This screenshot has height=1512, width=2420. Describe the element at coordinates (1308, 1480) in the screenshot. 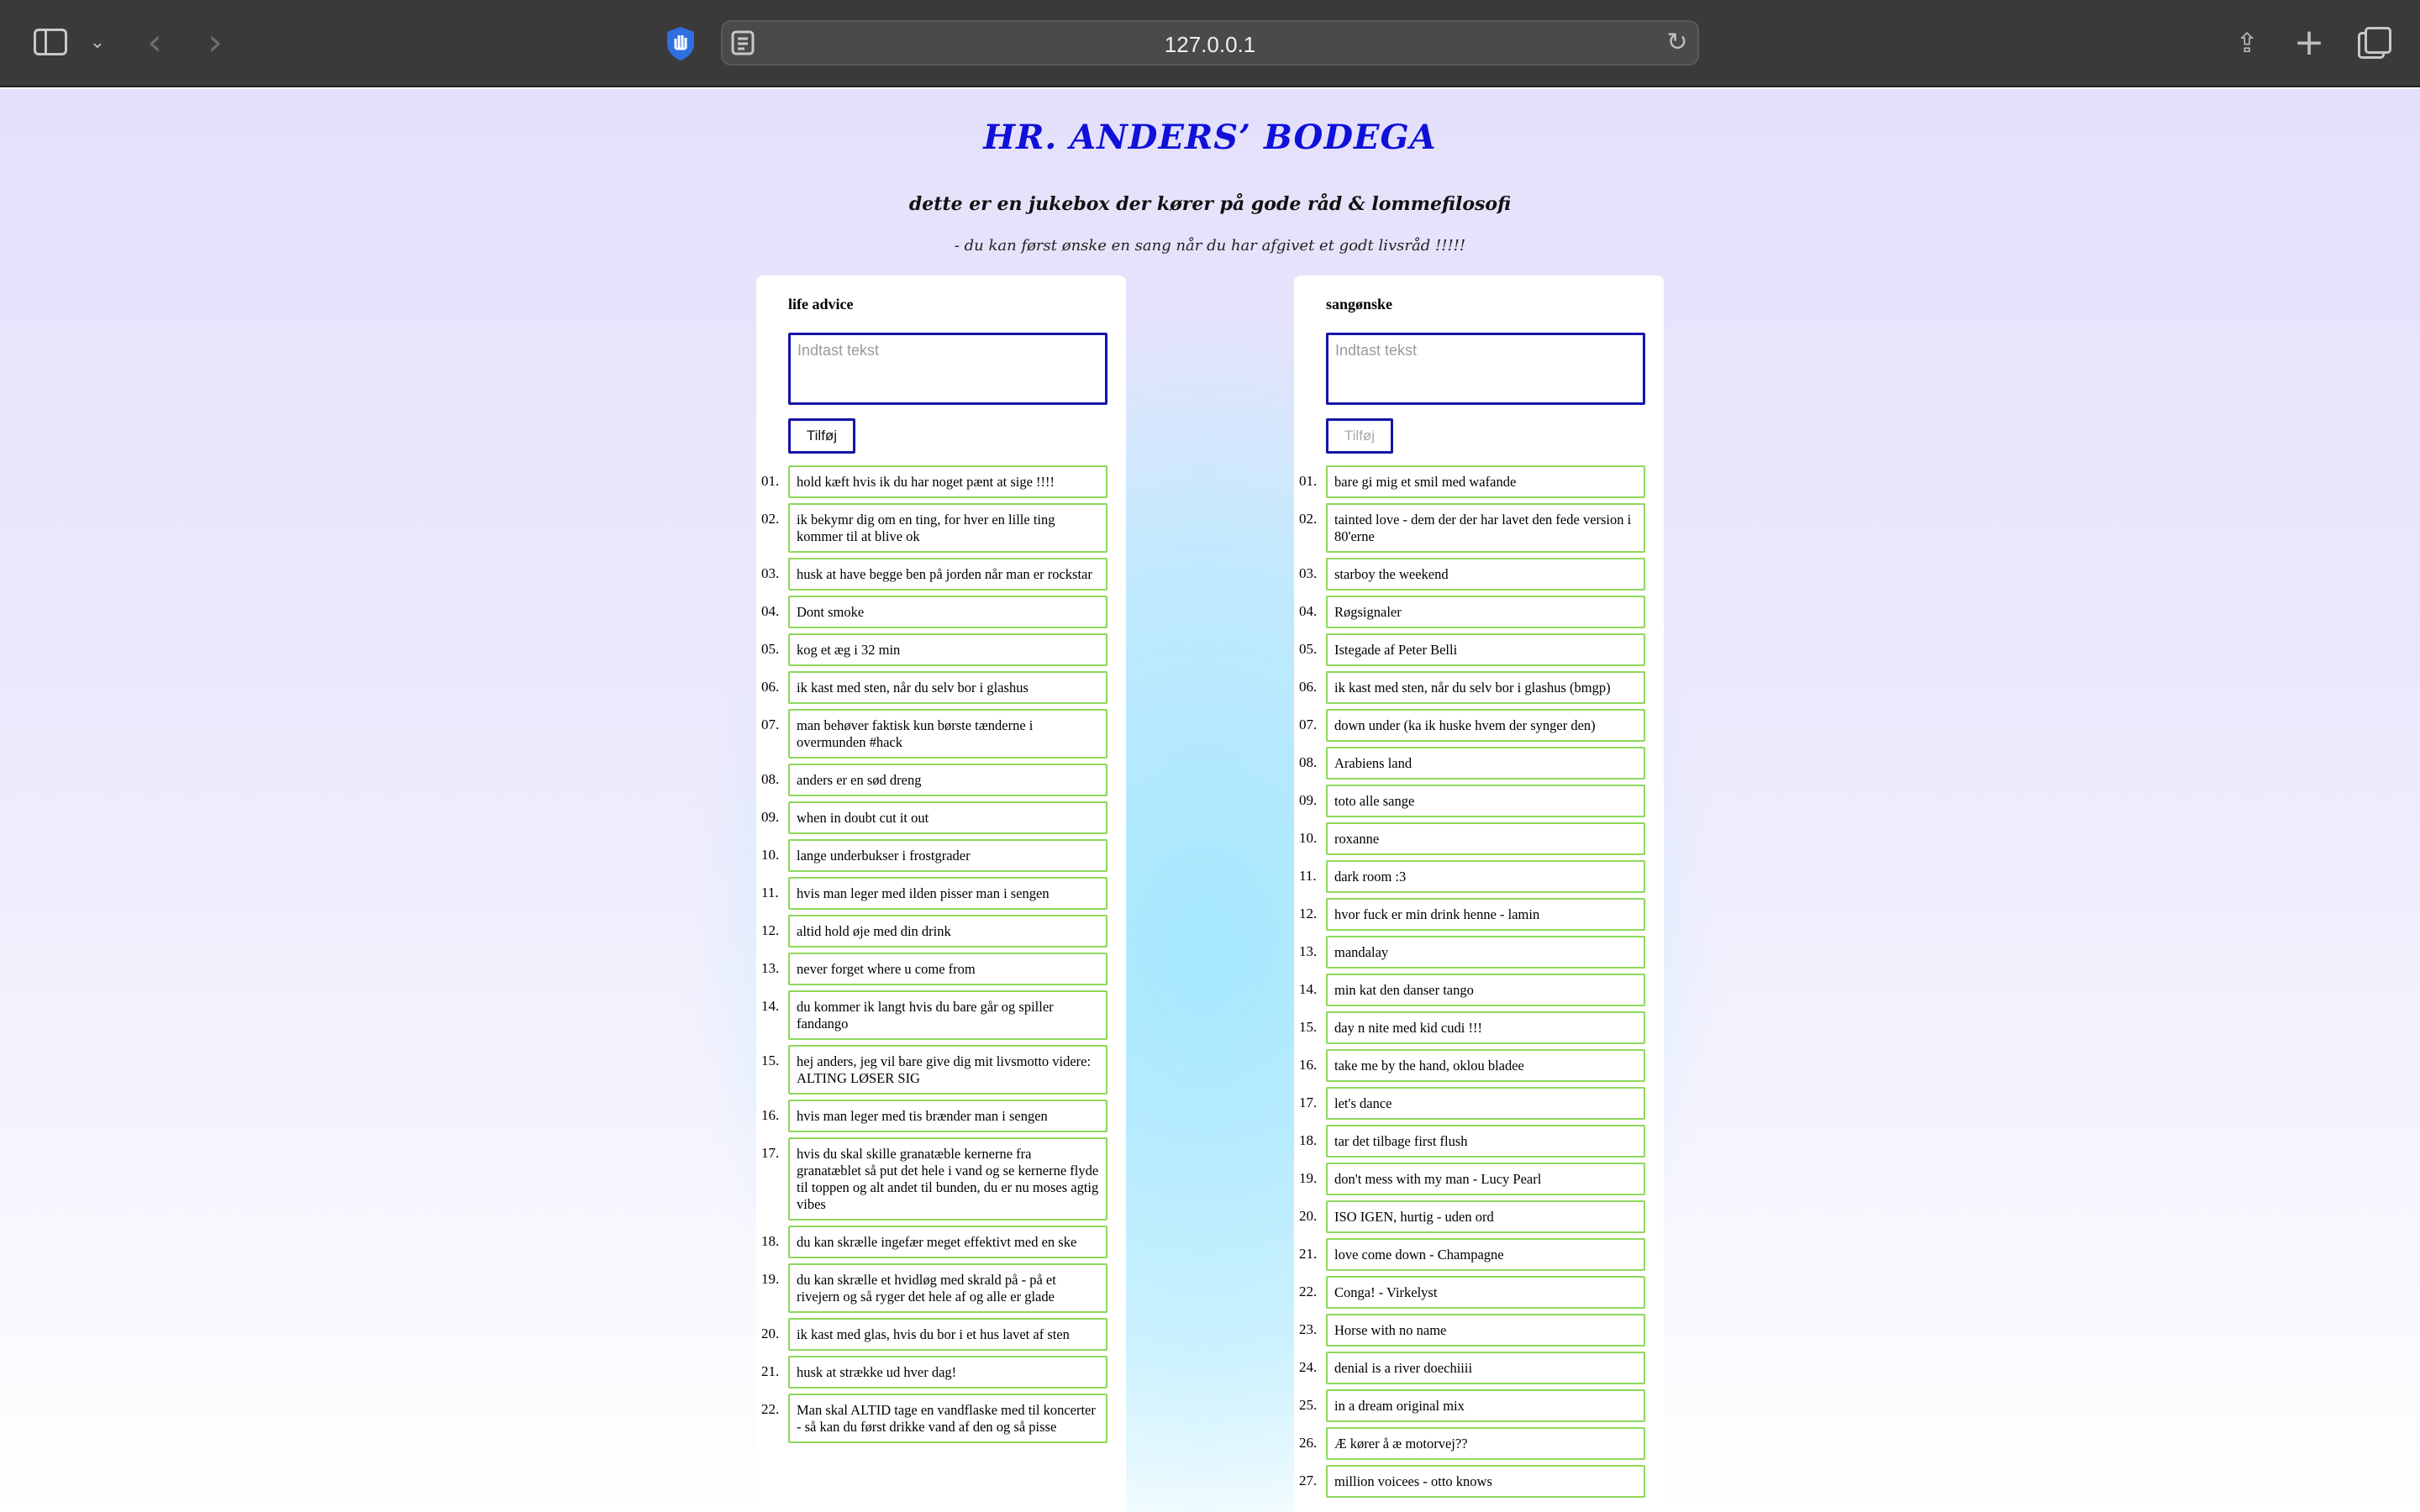

I see `item-number: 27.` at that location.